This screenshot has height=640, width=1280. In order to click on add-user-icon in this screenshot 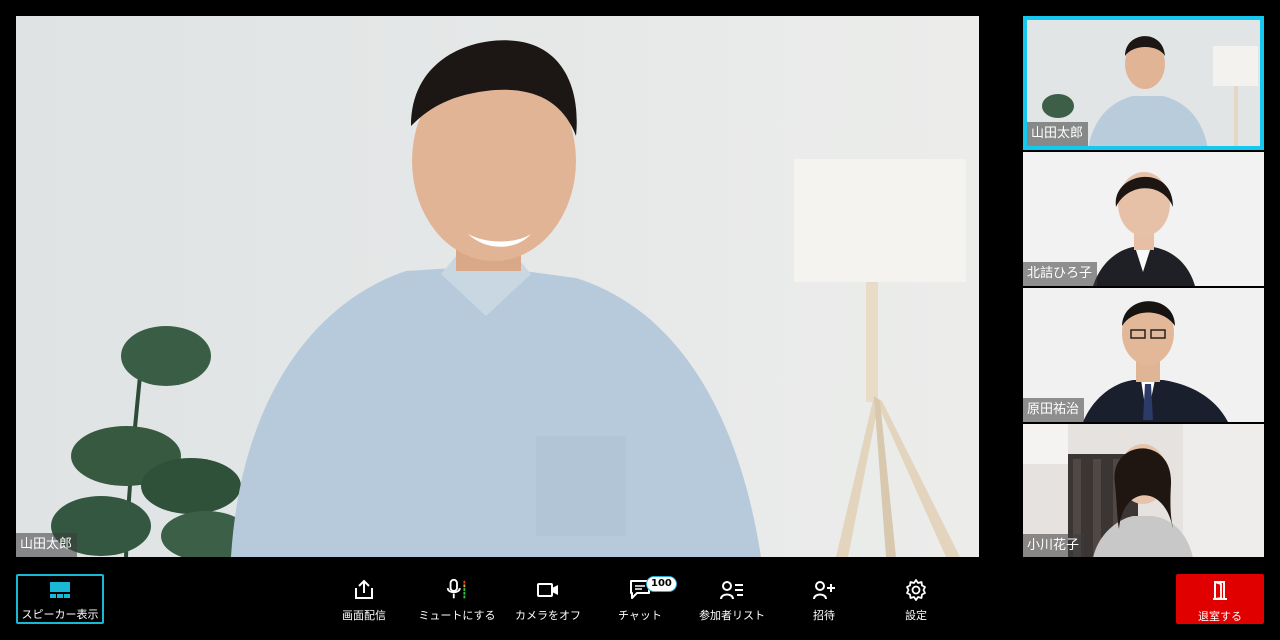, I will do `click(824, 590)`.